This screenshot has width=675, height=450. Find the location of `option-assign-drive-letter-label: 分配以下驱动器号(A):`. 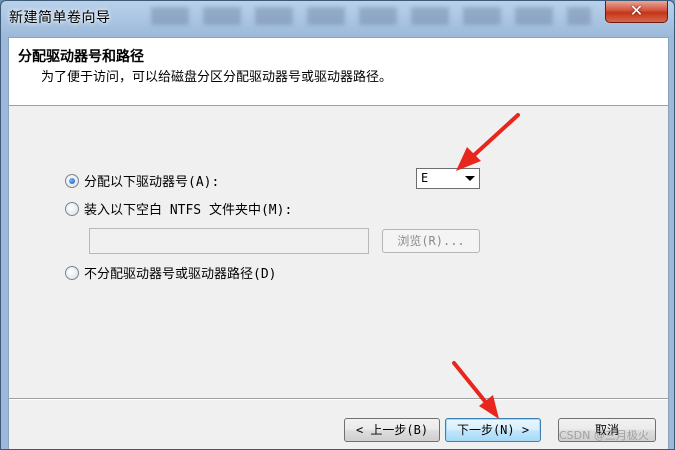

option-assign-drive-letter-label: 分配以下驱动器号(A): is located at coordinates (152, 182).